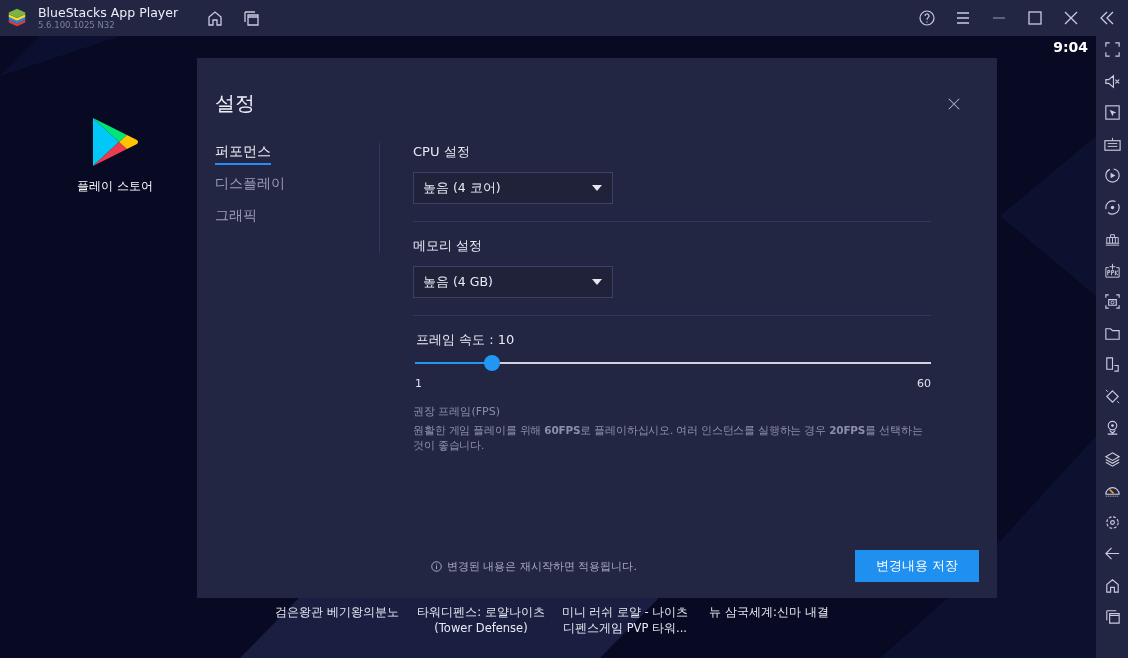 This screenshot has width=1128, height=658. Describe the element at coordinates (1112, 112) in the screenshot. I see `cursor-icon` at that location.